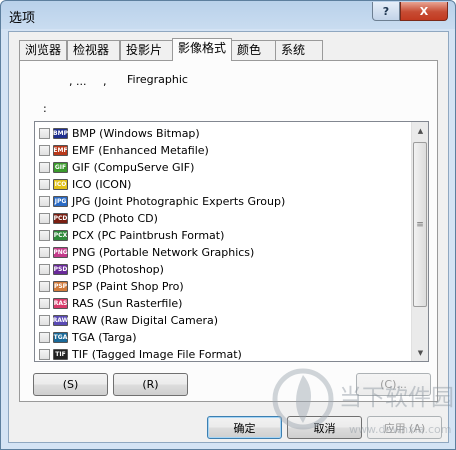  What do you see at coordinates (22, 18) in the screenshot?
I see `window-title: 选项` at bounding box center [22, 18].